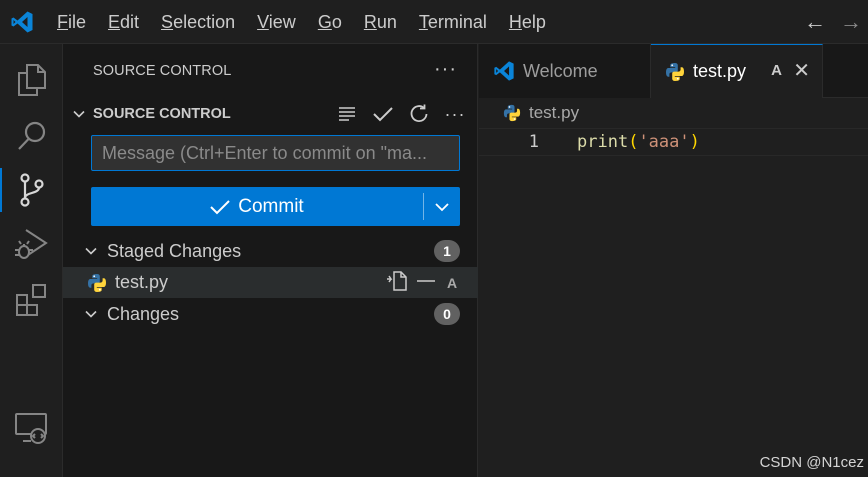 The image size is (868, 477). I want to click on explorer-icon, so click(31, 80).